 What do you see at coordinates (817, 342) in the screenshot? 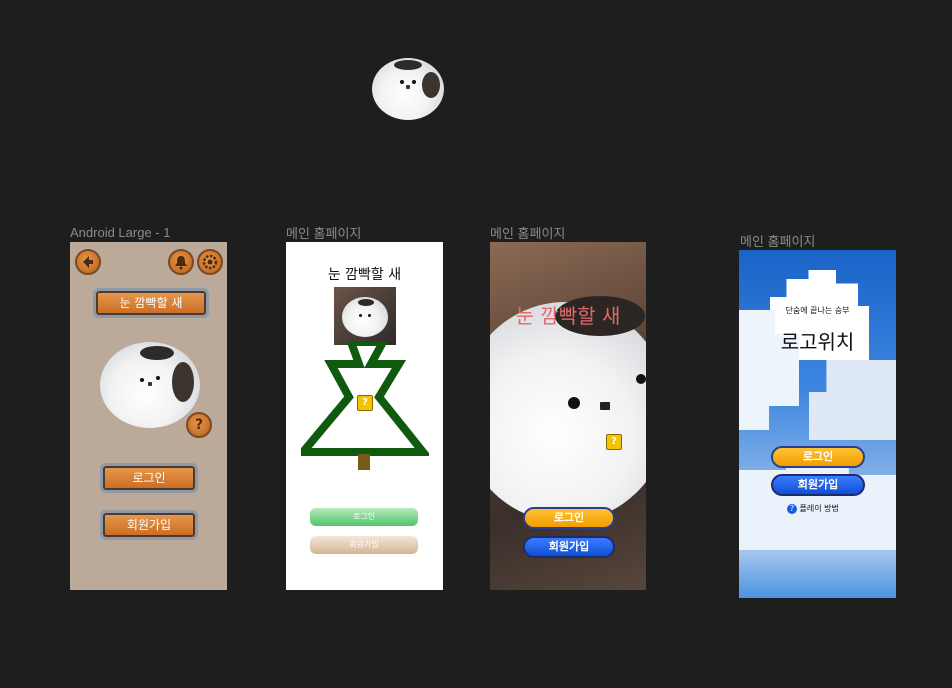
I see `logo-placeholder: 로고위치` at bounding box center [817, 342].